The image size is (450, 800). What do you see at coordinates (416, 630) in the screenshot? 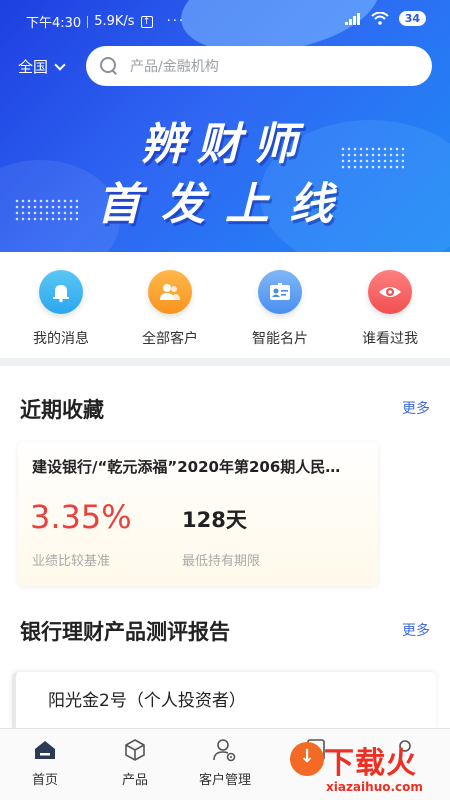
I see `reports-more-link: 更多` at bounding box center [416, 630].